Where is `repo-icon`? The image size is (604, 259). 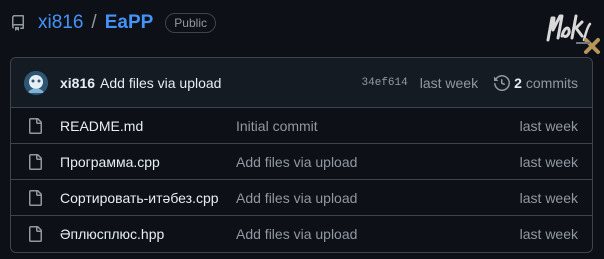
repo-icon is located at coordinates (18, 23).